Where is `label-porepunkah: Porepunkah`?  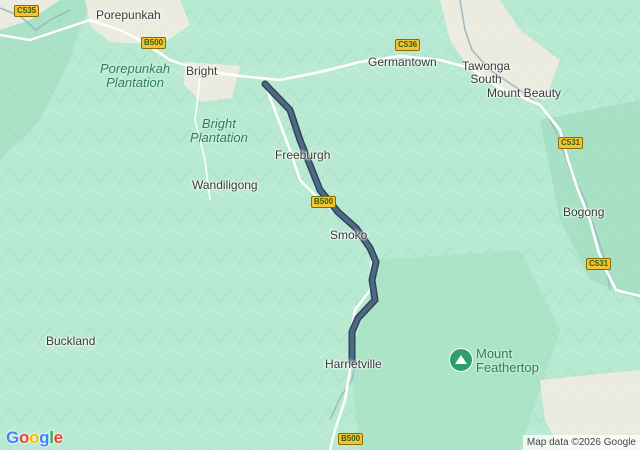 label-porepunkah: Porepunkah is located at coordinates (128, 15).